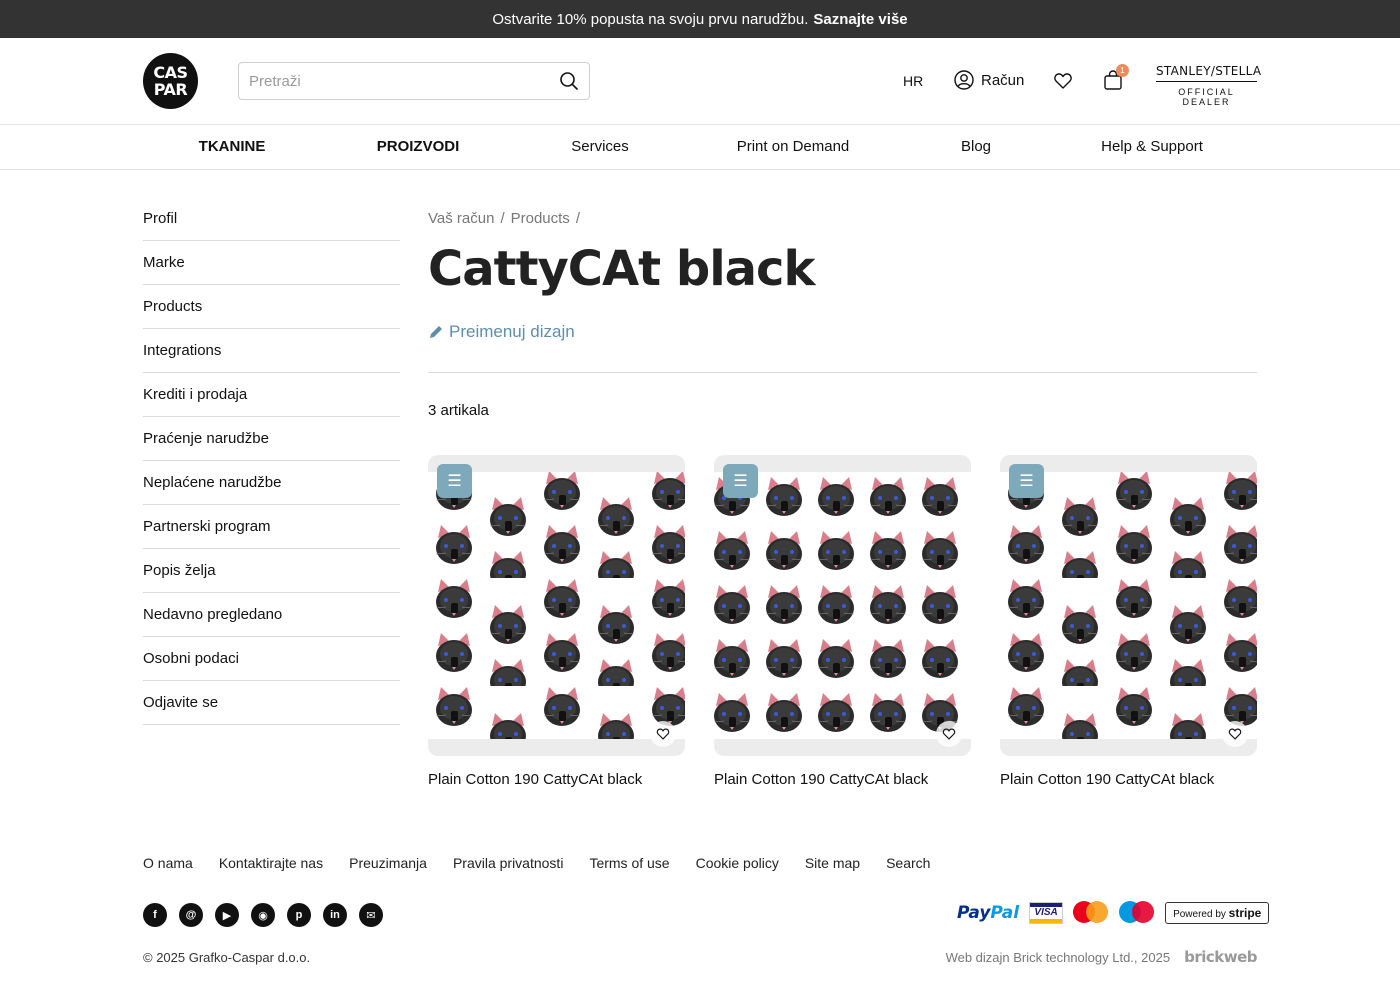 This screenshot has width=1400, height=992. Describe the element at coordinates (1137, 913) in the screenshot. I see `maestro-logo` at that location.